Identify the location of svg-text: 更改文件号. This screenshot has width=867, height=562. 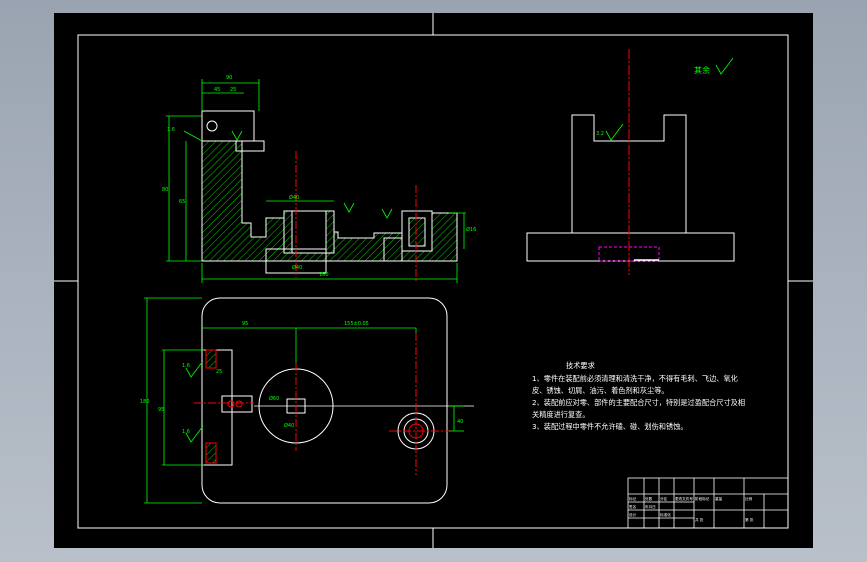
(684, 498).